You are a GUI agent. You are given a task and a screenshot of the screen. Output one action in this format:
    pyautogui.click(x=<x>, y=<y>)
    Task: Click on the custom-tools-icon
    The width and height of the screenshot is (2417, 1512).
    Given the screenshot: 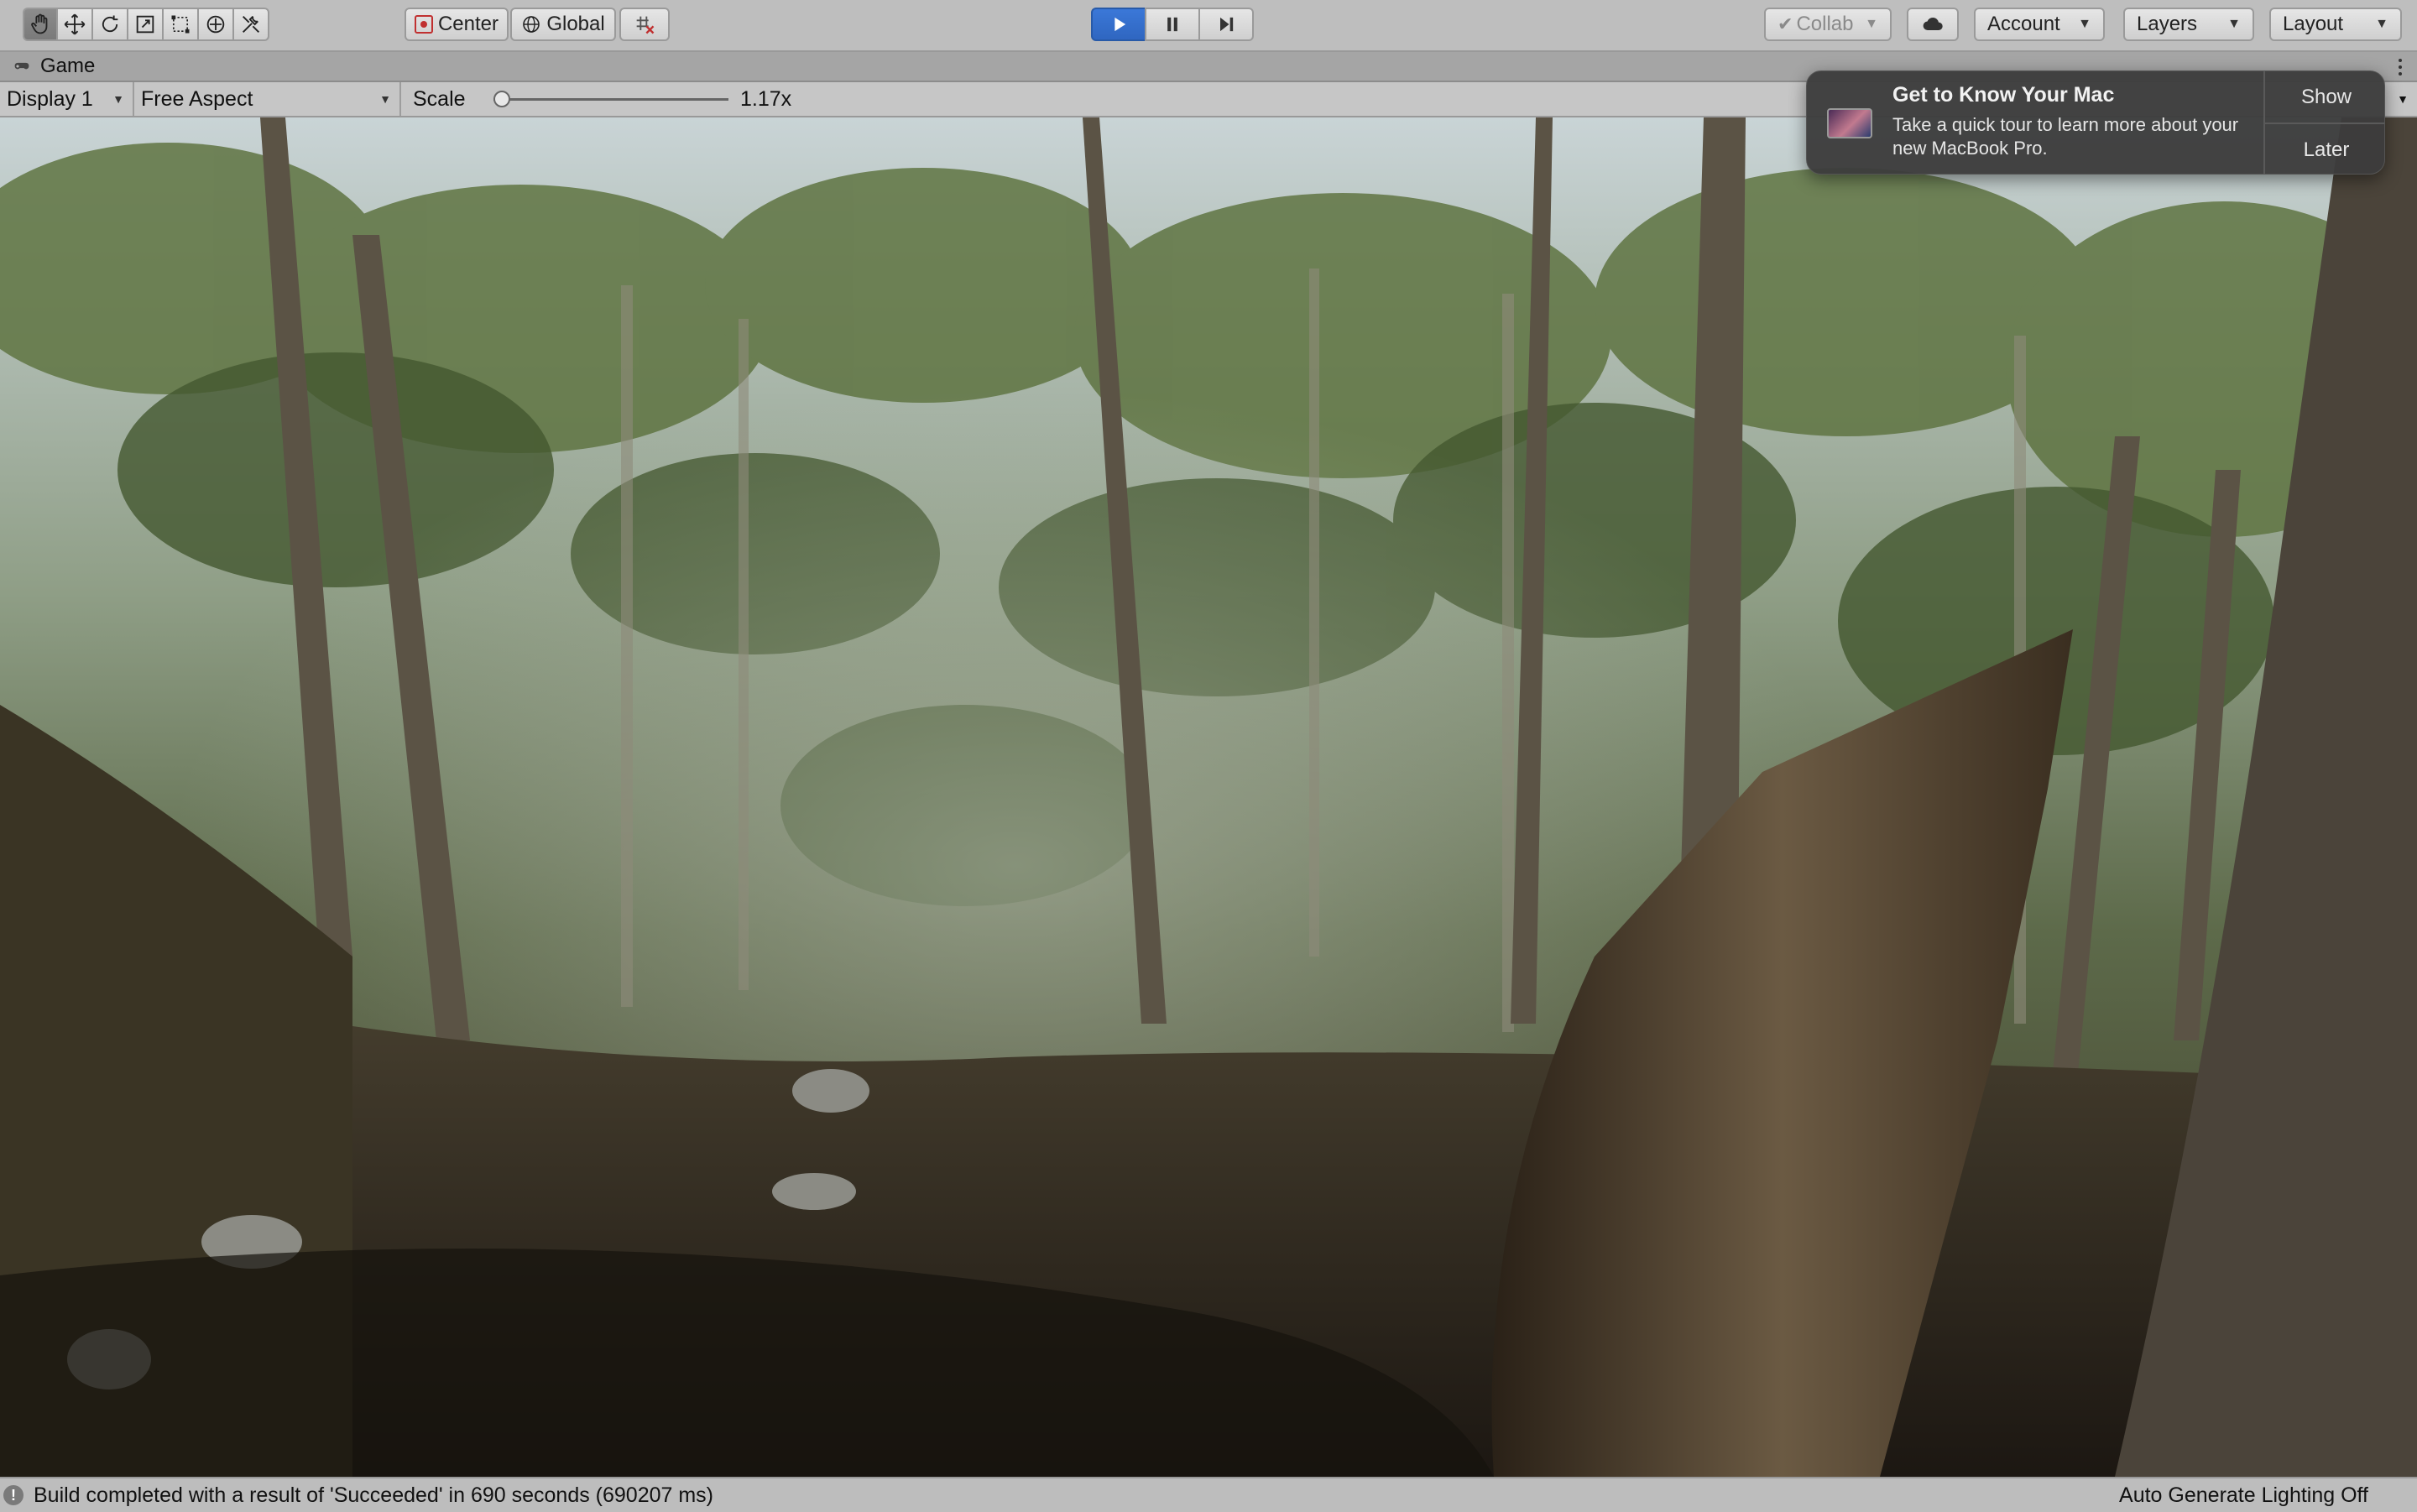 What is the action you would take?
    pyautogui.click(x=250, y=25)
    